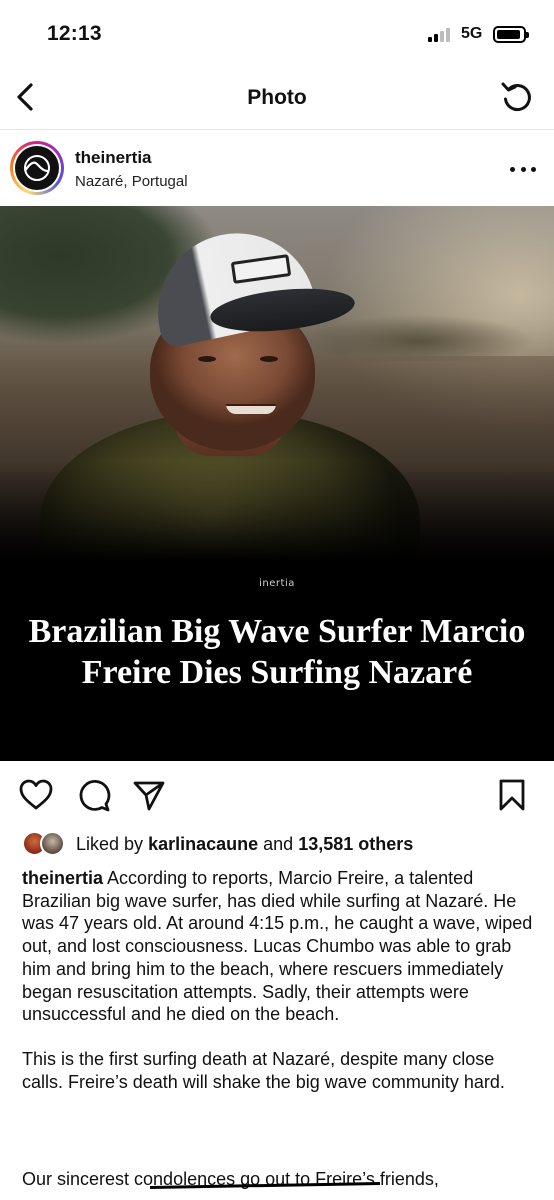  I want to click on comment-button, so click(94, 795).